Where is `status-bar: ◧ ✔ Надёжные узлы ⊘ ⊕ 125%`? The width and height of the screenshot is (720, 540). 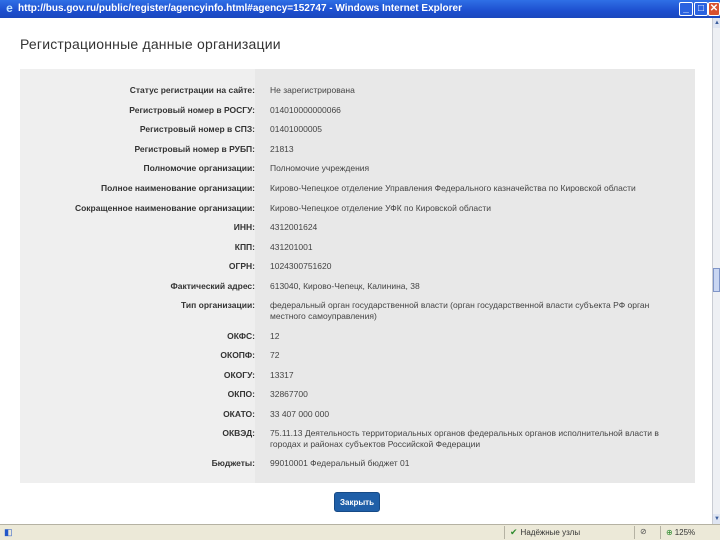 status-bar: ◧ ✔ Надёжные узлы ⊘ ⊕ 125% is located at coordinates (360, 532).